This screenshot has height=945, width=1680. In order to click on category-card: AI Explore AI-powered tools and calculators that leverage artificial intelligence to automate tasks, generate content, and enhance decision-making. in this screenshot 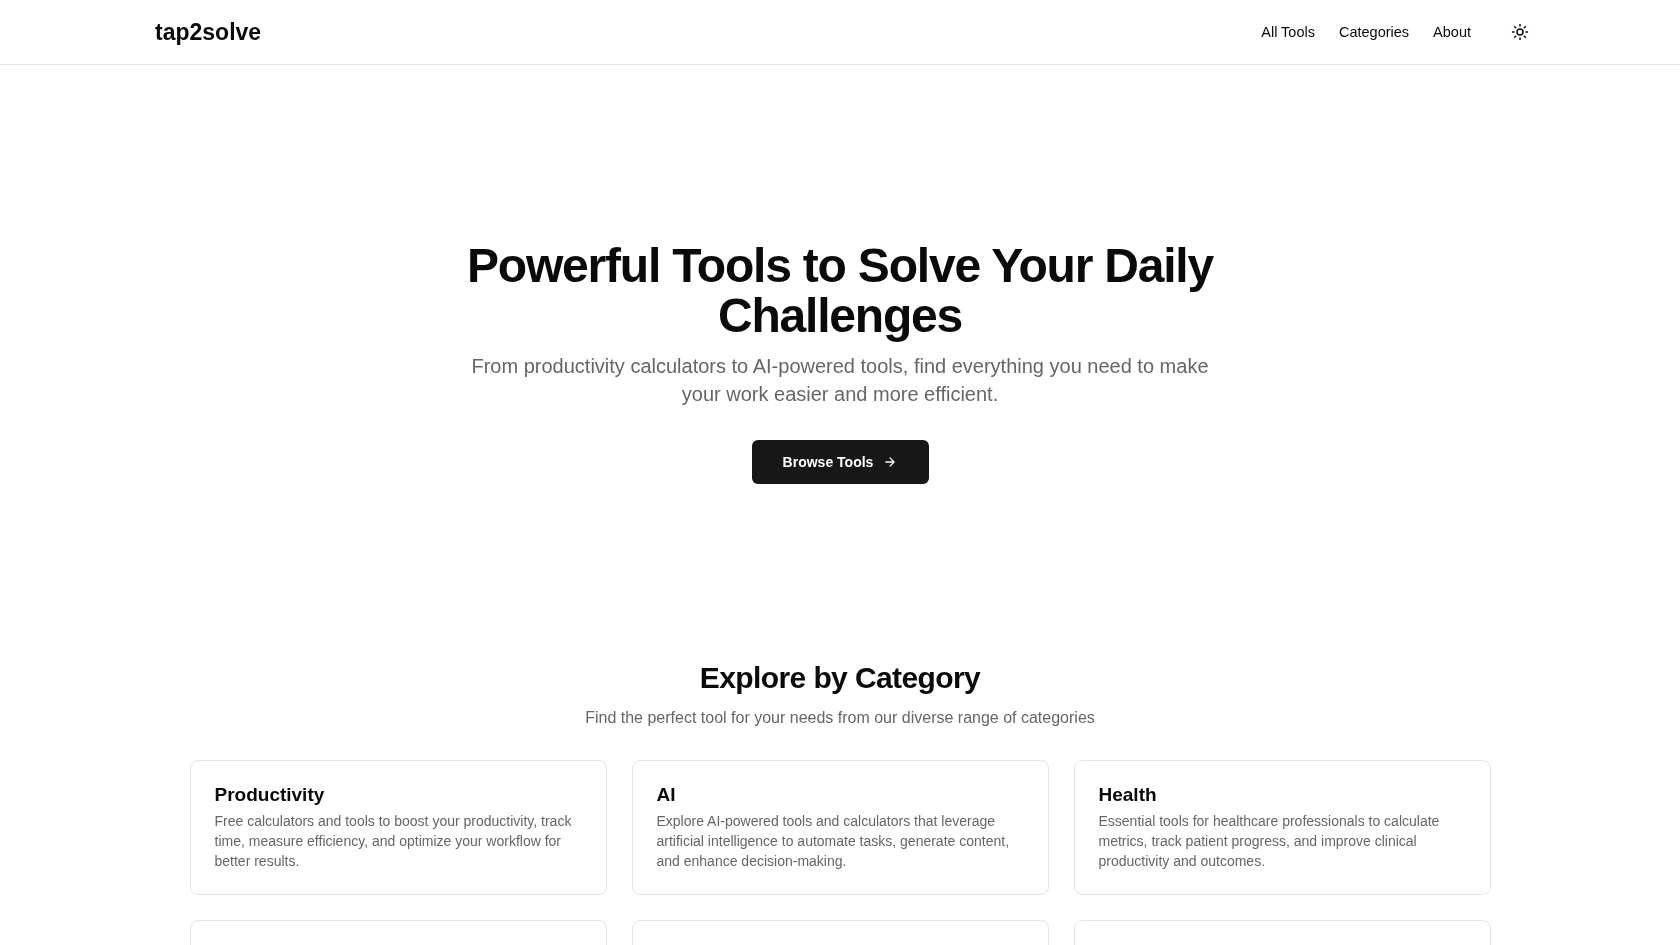, I will do `click(840, 827)`.